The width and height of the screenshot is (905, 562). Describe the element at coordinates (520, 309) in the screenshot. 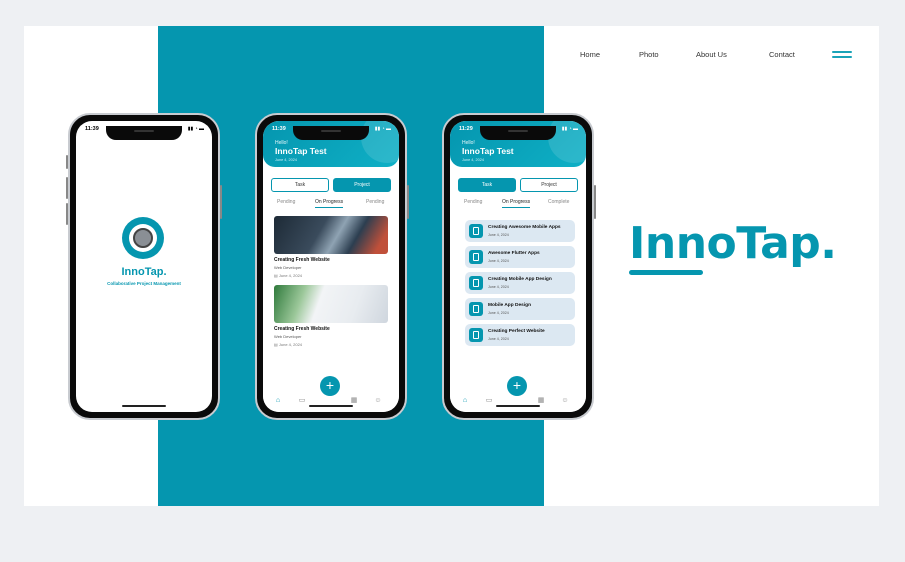

I see `task-item: Mobile App Design June 4, 2024` at that location.